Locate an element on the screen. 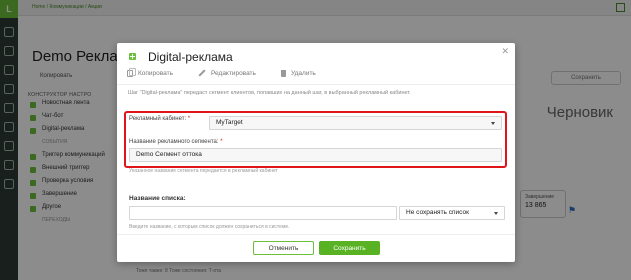 This screenshot has width=631, height=280. trash-icon is located at coordinates (283, 73).